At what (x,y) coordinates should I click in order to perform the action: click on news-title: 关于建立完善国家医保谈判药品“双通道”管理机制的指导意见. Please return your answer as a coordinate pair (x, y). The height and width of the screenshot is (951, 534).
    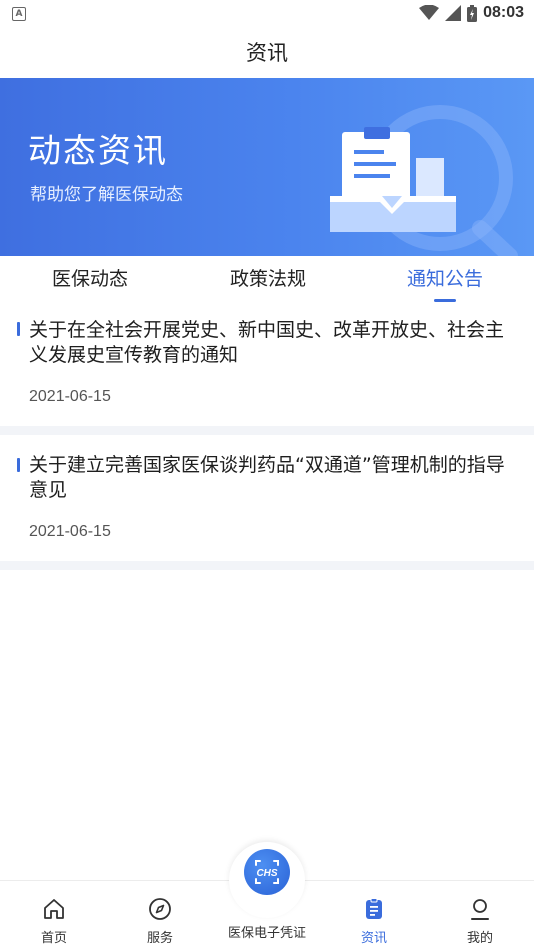
    Looking at the image, I should click on (267, 477).